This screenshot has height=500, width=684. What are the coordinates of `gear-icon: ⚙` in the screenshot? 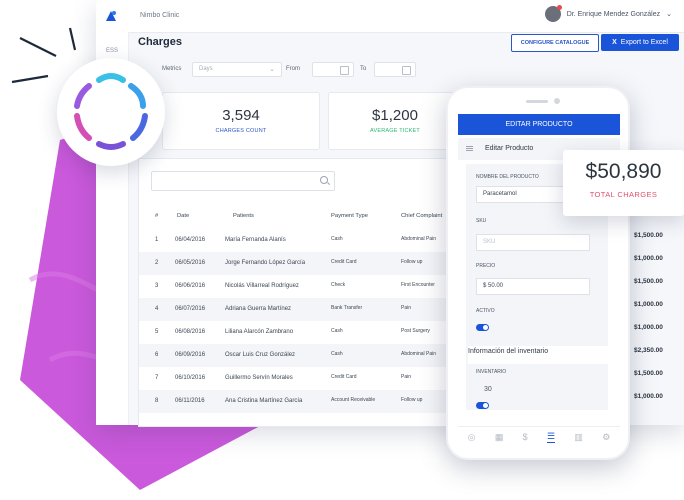 It's located at (606, 437).